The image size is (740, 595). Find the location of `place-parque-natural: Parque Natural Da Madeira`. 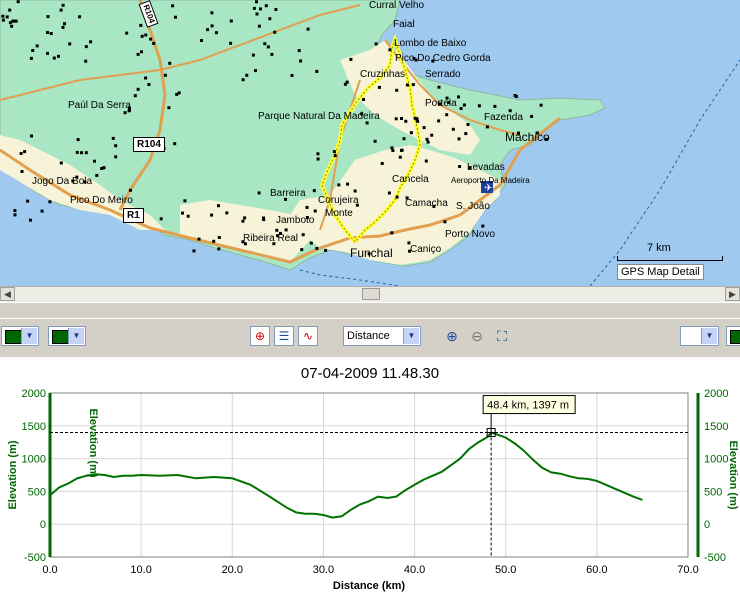

place-parque-natural: Parque Natural Da Madeira is located at coordinates (319, 116).